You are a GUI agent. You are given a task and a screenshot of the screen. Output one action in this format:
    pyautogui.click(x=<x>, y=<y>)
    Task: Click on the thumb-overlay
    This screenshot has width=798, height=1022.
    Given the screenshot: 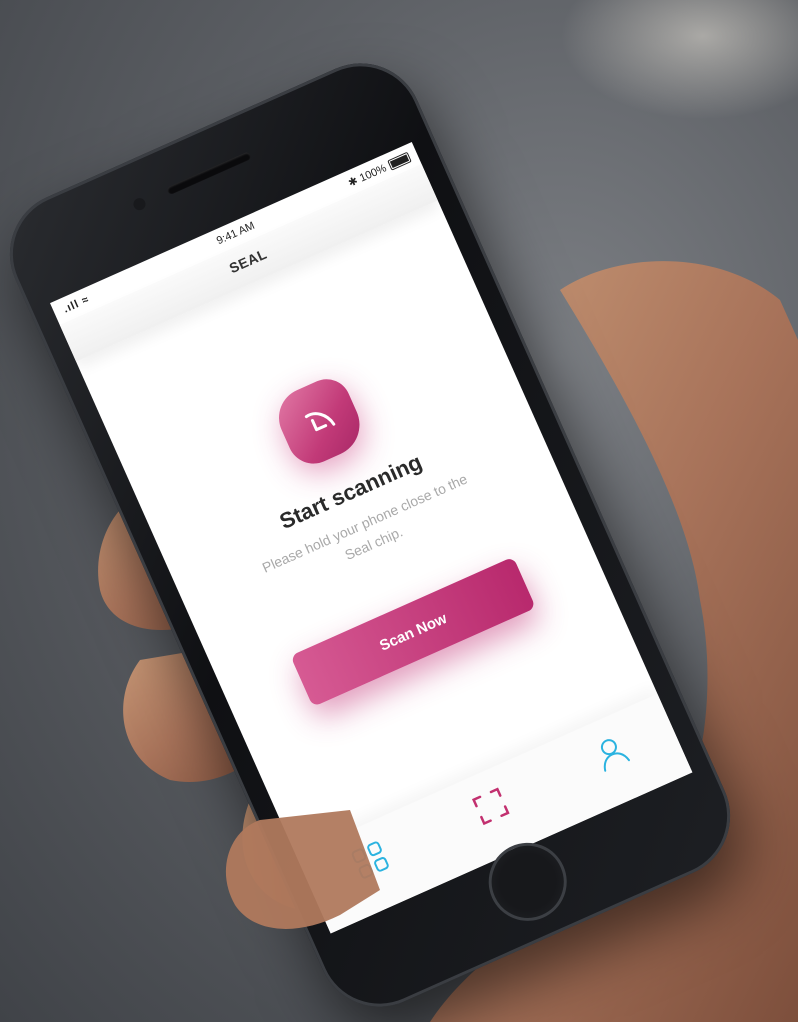 What is the action you would take?
    pyautogui.click(x=302, y=869)
    